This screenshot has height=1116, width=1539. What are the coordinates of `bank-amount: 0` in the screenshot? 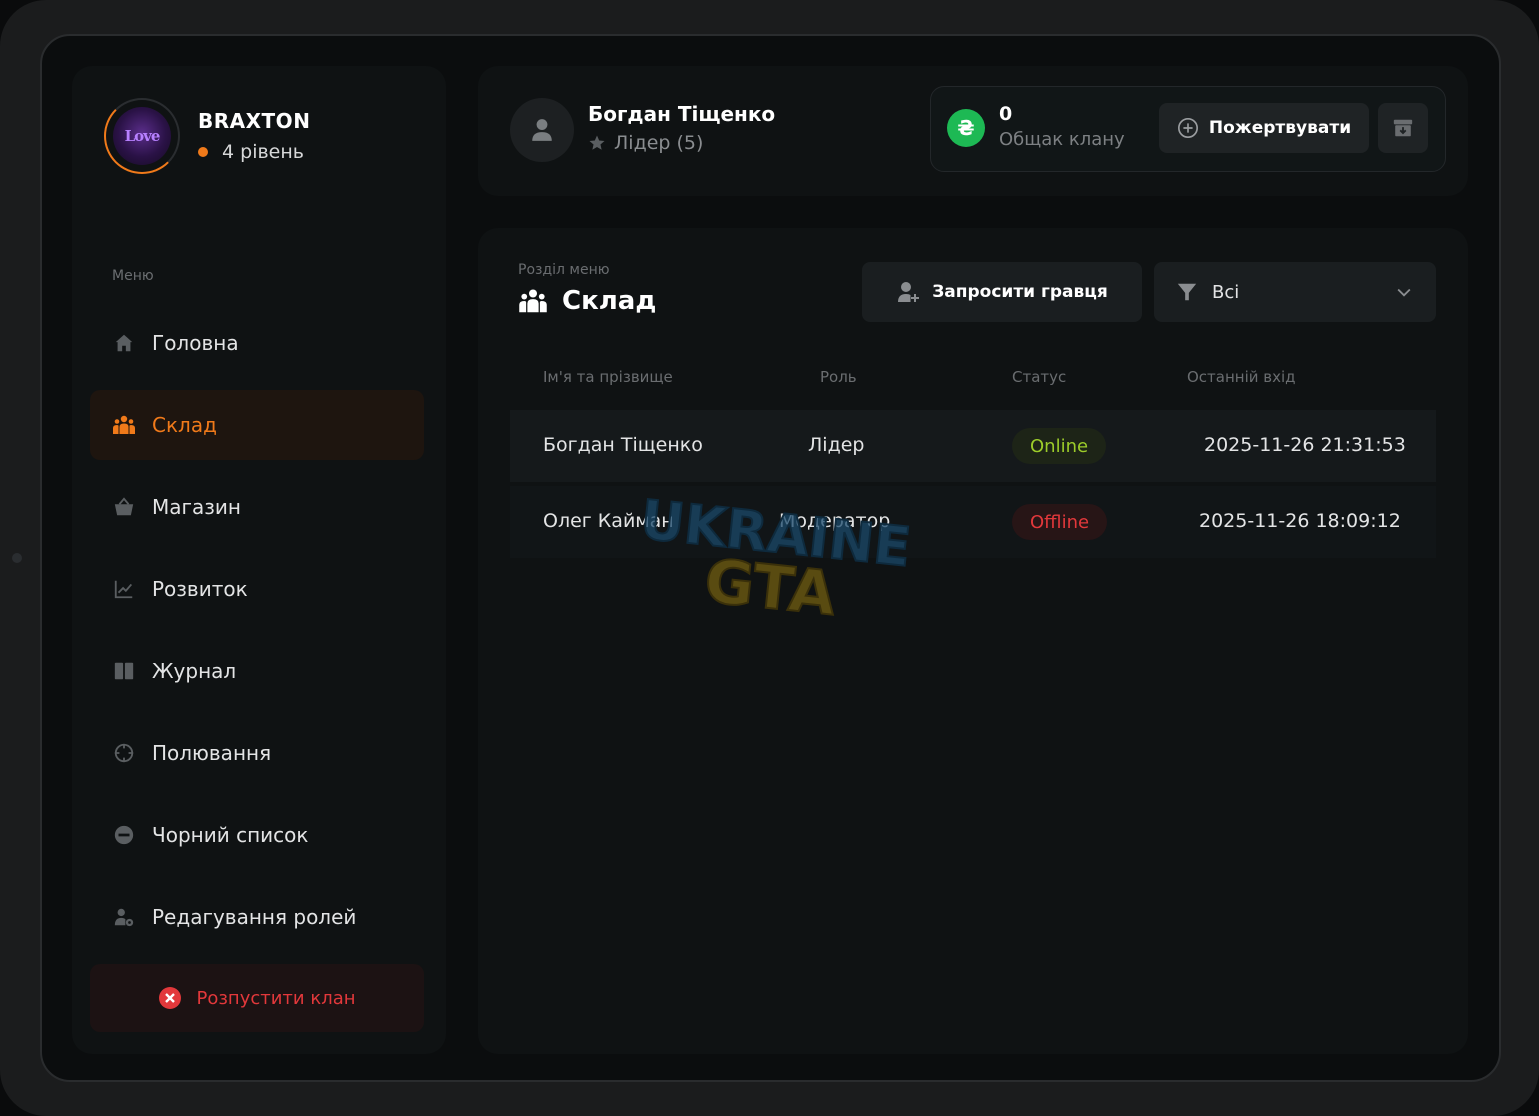 It's located at (1006, 114).